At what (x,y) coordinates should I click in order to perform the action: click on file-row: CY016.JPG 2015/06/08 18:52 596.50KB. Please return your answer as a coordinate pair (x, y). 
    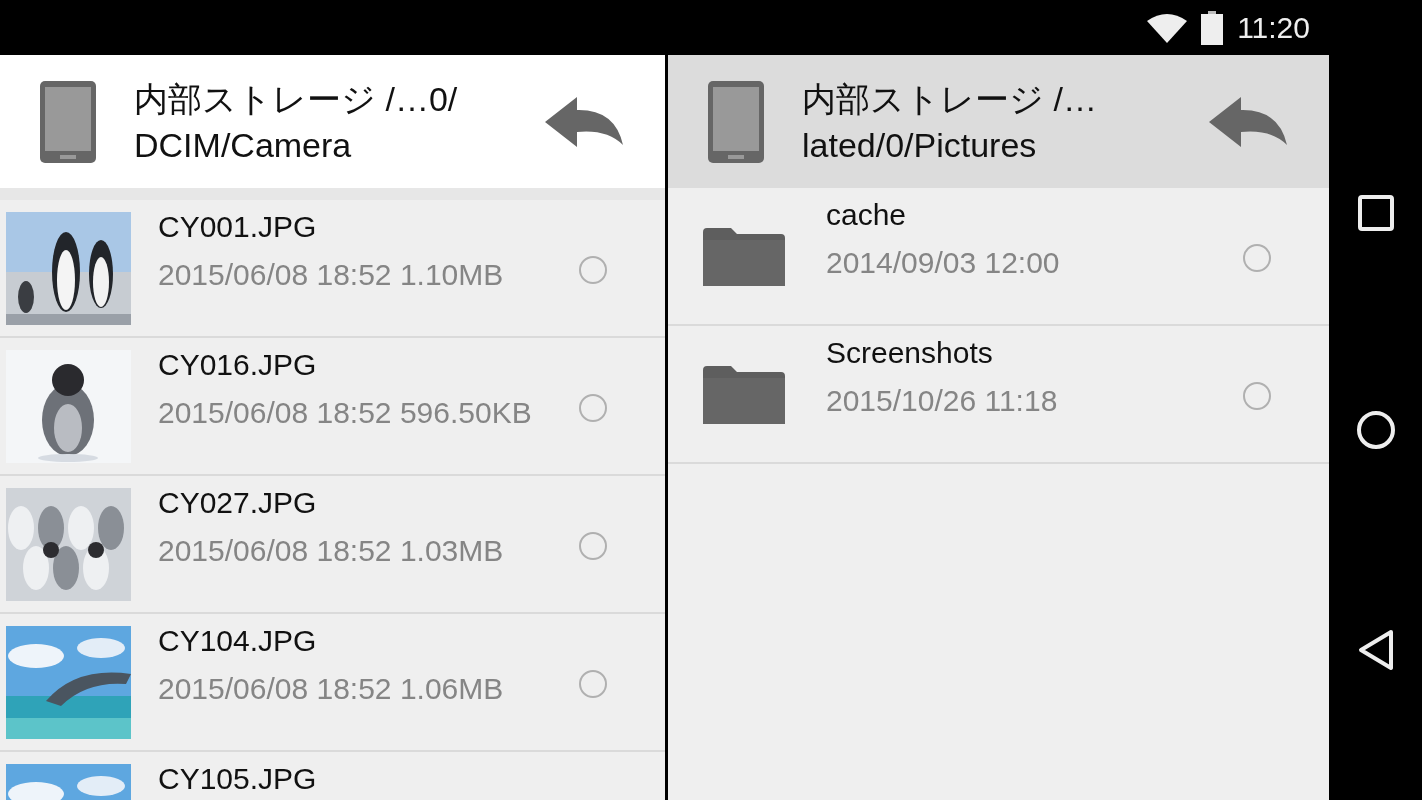
    Looking at the image, I should click on (332, 407).